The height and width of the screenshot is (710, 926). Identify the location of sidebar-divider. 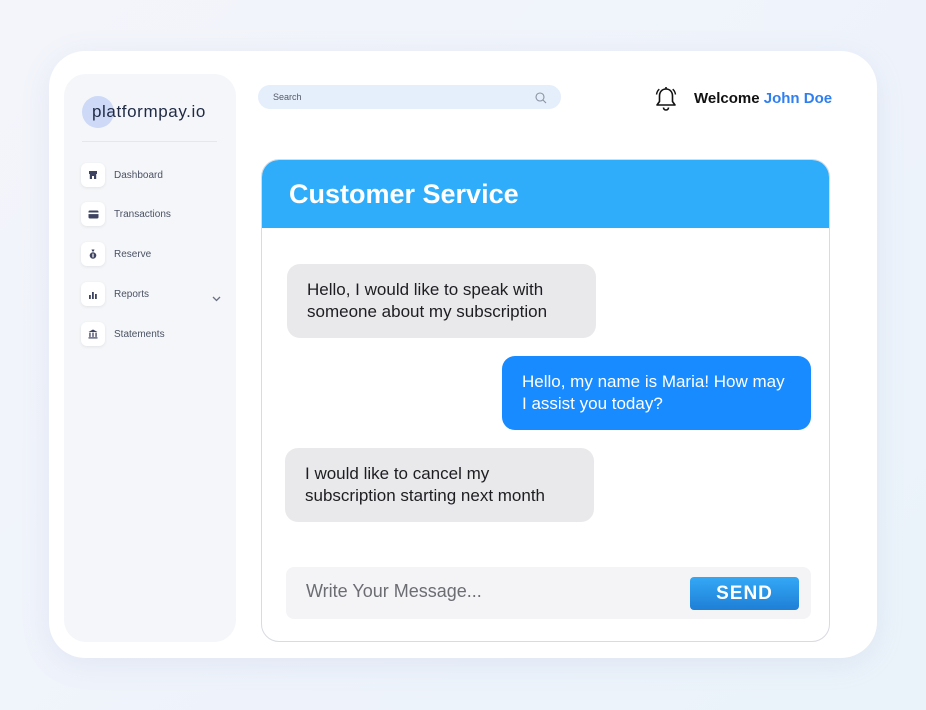
(149, 141).